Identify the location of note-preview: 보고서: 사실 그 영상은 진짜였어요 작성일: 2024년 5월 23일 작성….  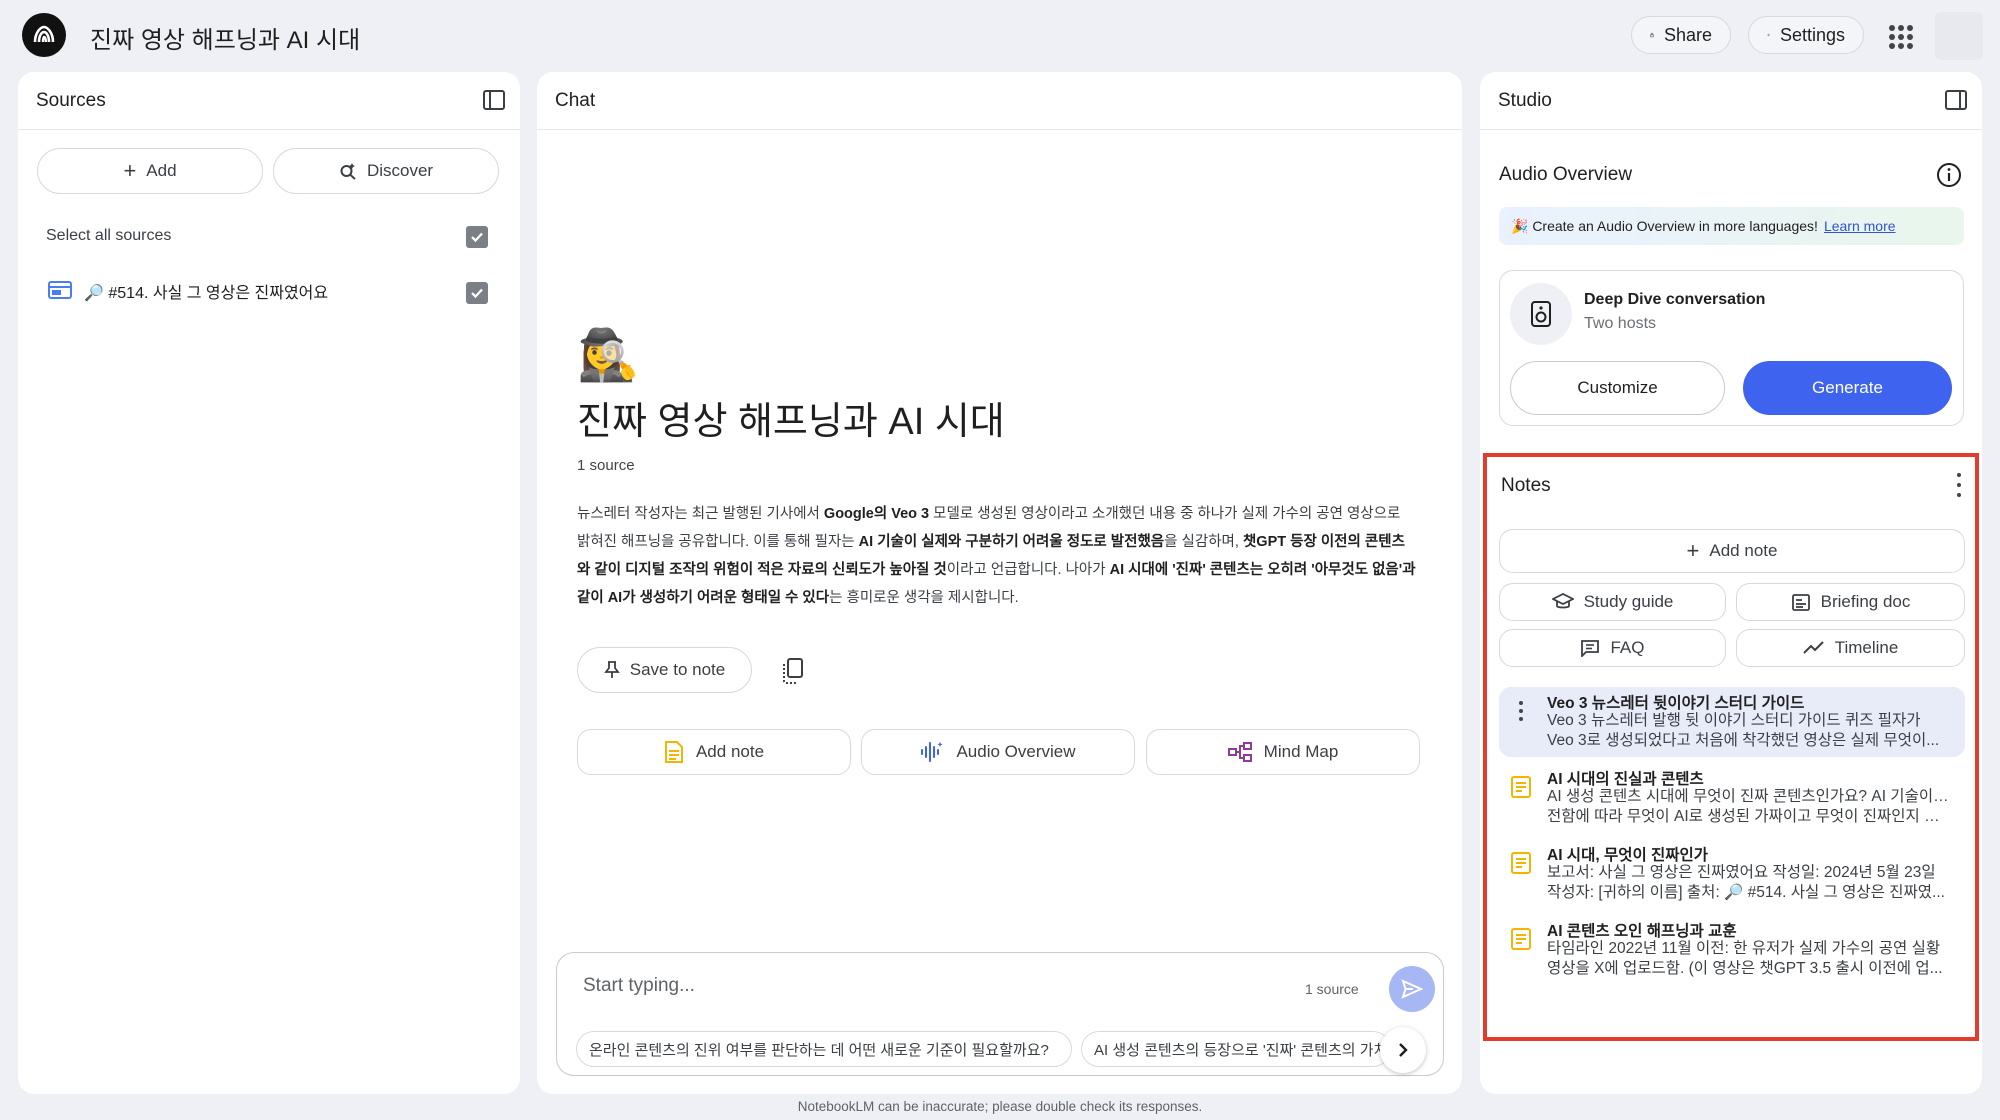
(1749, 883).